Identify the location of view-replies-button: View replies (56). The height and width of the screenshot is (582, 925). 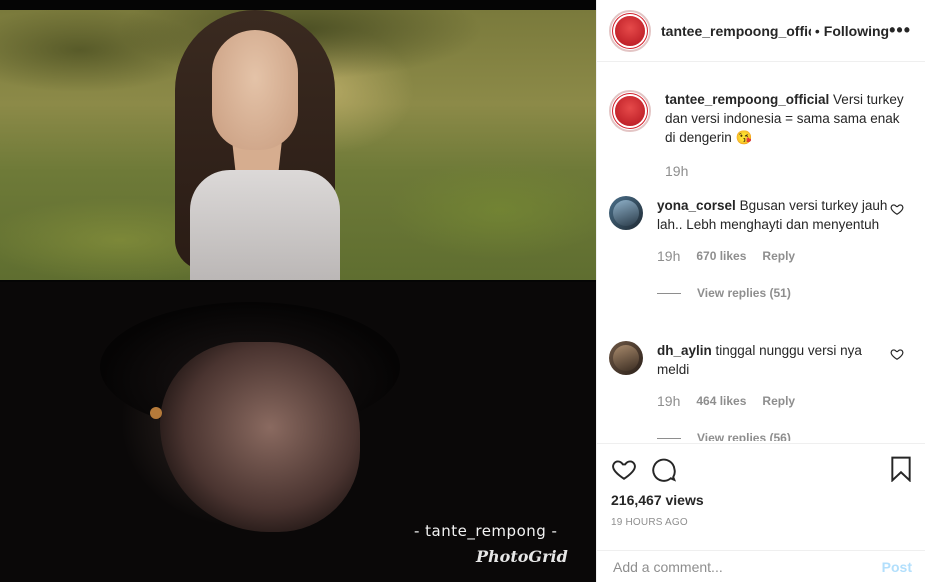
(783, 436).